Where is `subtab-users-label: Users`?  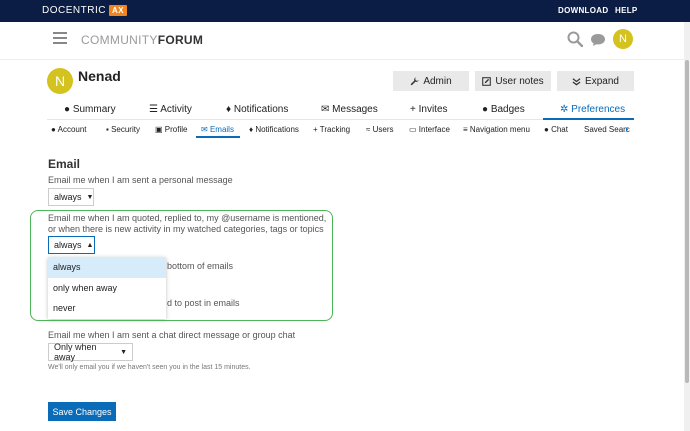
subtab-users-label: Users is located at coordinates (383, 129).